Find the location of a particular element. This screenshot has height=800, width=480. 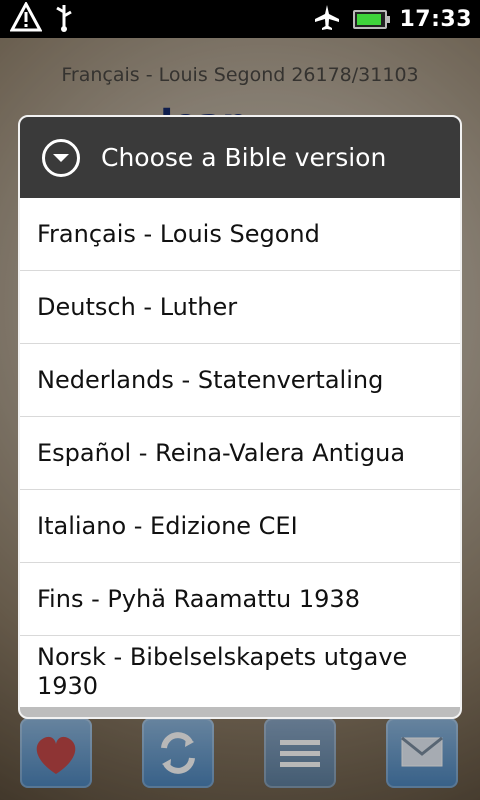

version-item-italiano: Italiano - Edizione CEI is located at coordinates (240, 526).